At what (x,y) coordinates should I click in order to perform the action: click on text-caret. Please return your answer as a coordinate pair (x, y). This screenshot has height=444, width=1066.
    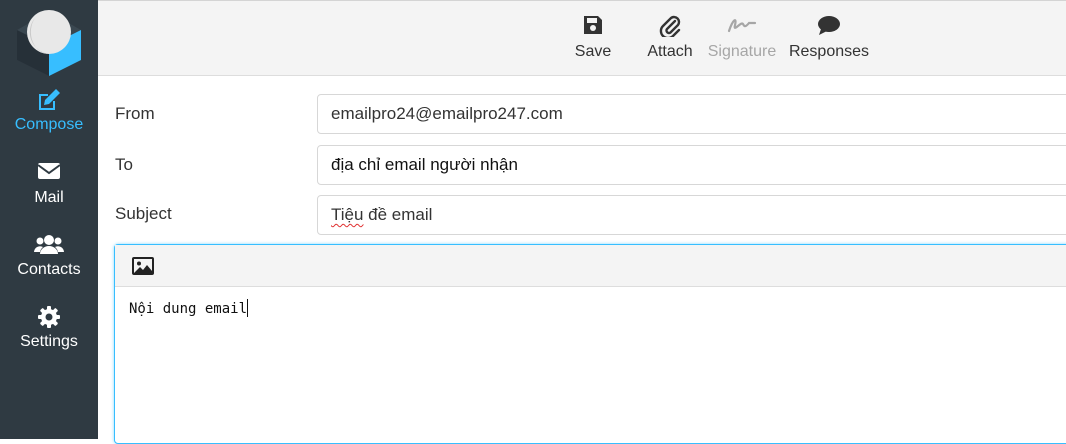
    Looking at the image, I should click on (248, 308).